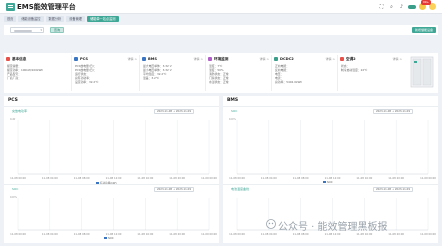 The image size is (442, 246). Describe the element at coordinates (287, 59) in the screenshot. I see `card-title: DCDC2` at that location.